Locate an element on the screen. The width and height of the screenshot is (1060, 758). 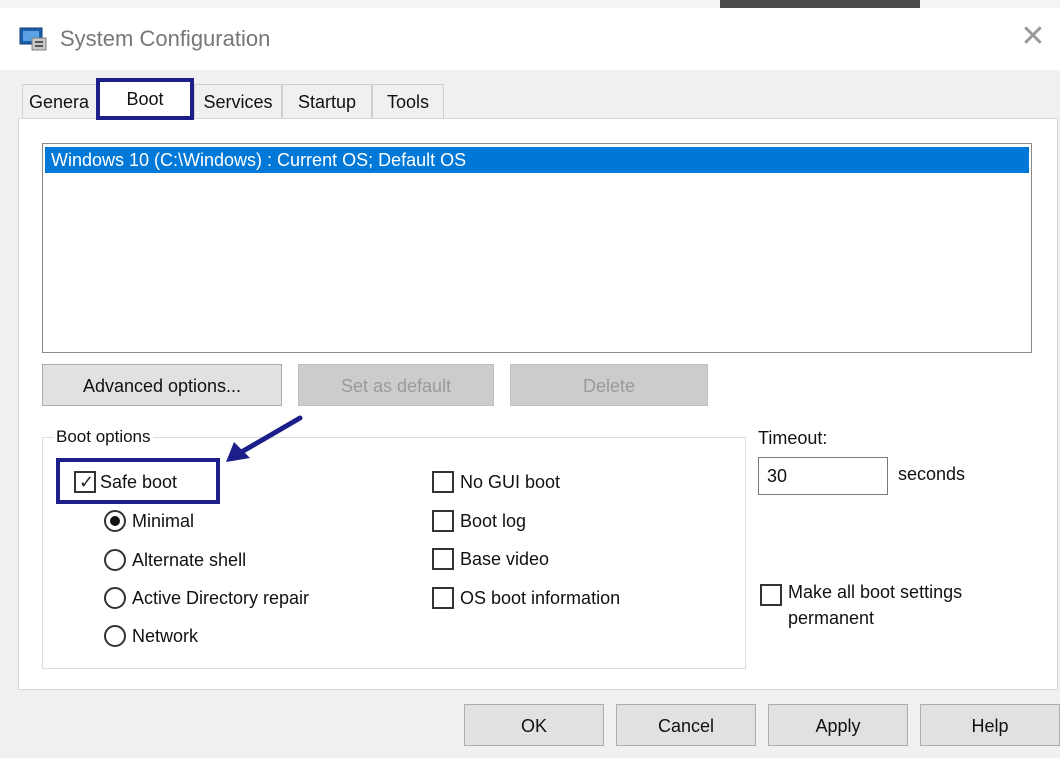
os-boot-information-checkbox is located at coordinates (443, 598).